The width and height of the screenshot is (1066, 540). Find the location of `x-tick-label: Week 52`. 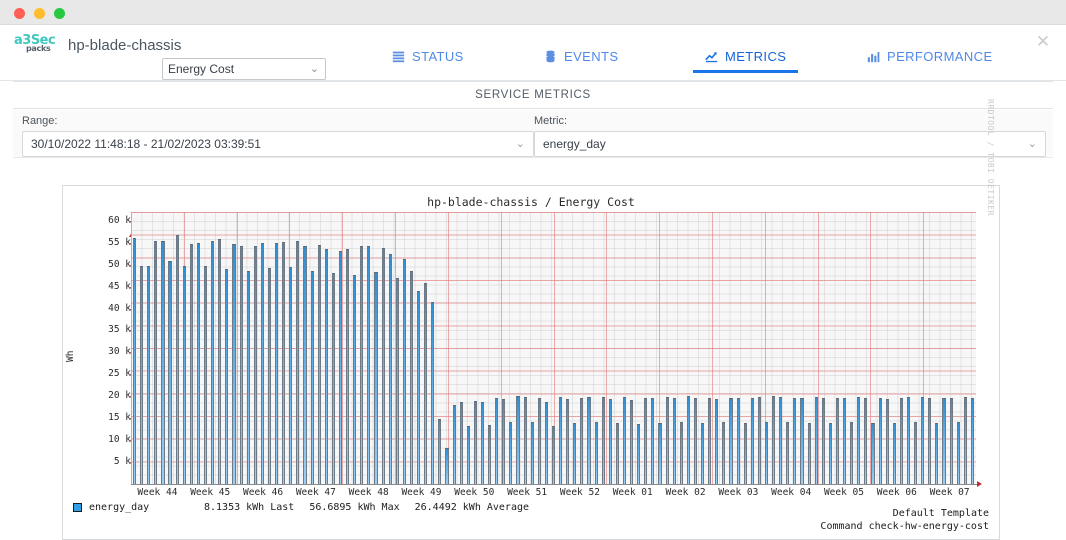

x-tick-label: Week 52 is located at coordinates (579, 492).